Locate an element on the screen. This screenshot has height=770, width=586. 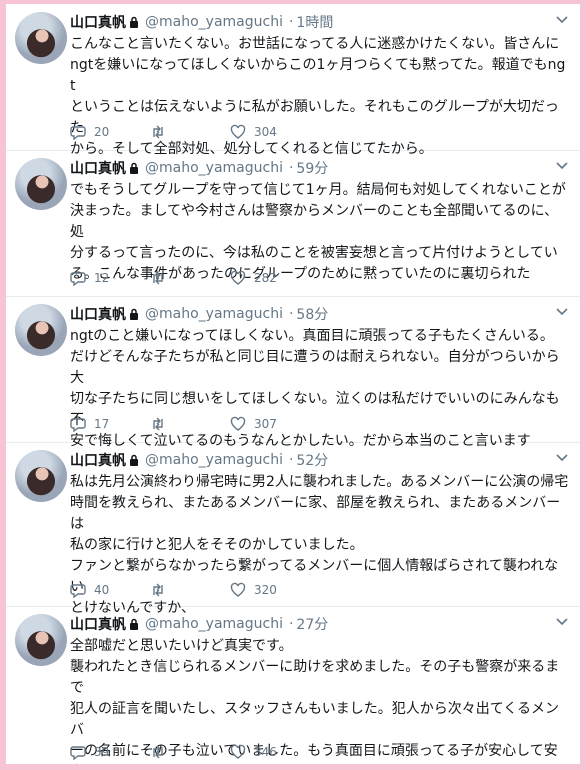
reply-button: 20 is located at coordinates (110, 132).